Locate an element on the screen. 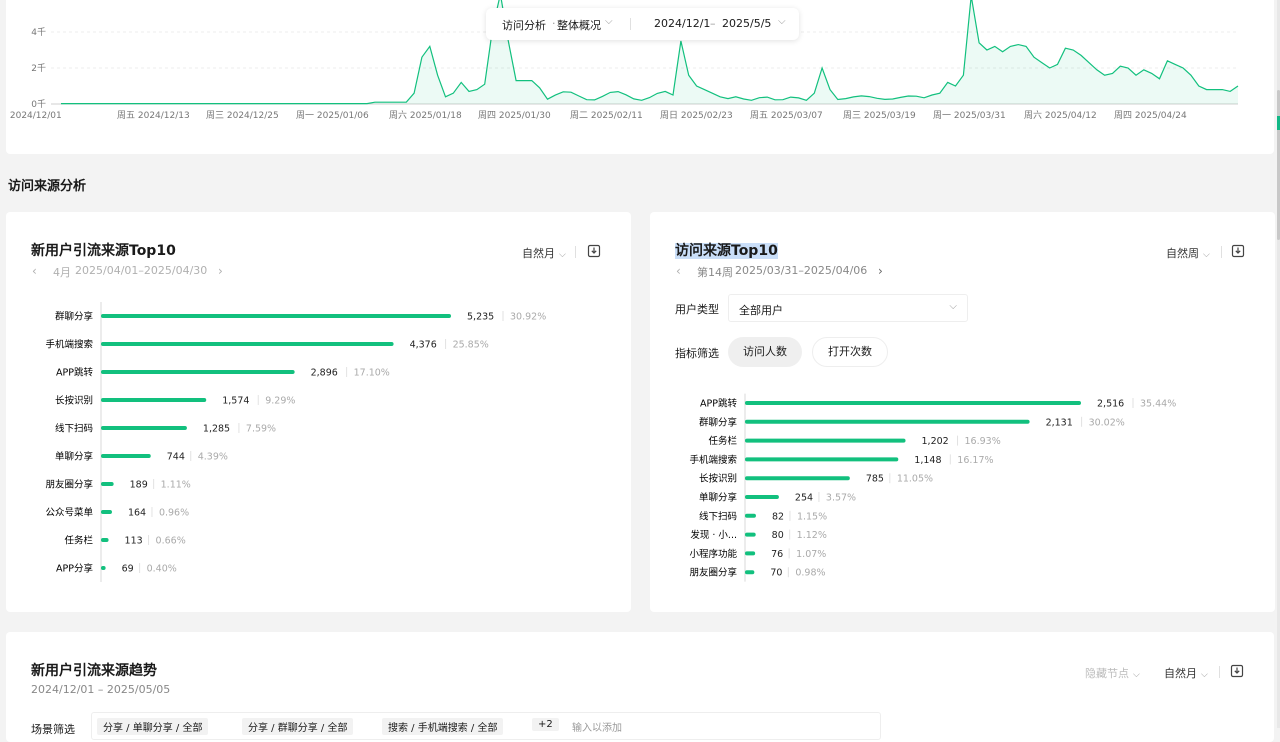 This screenshot has height=742, width=1280. bar-category-label: 公众号菜单 is located at coordinates (69, 513).